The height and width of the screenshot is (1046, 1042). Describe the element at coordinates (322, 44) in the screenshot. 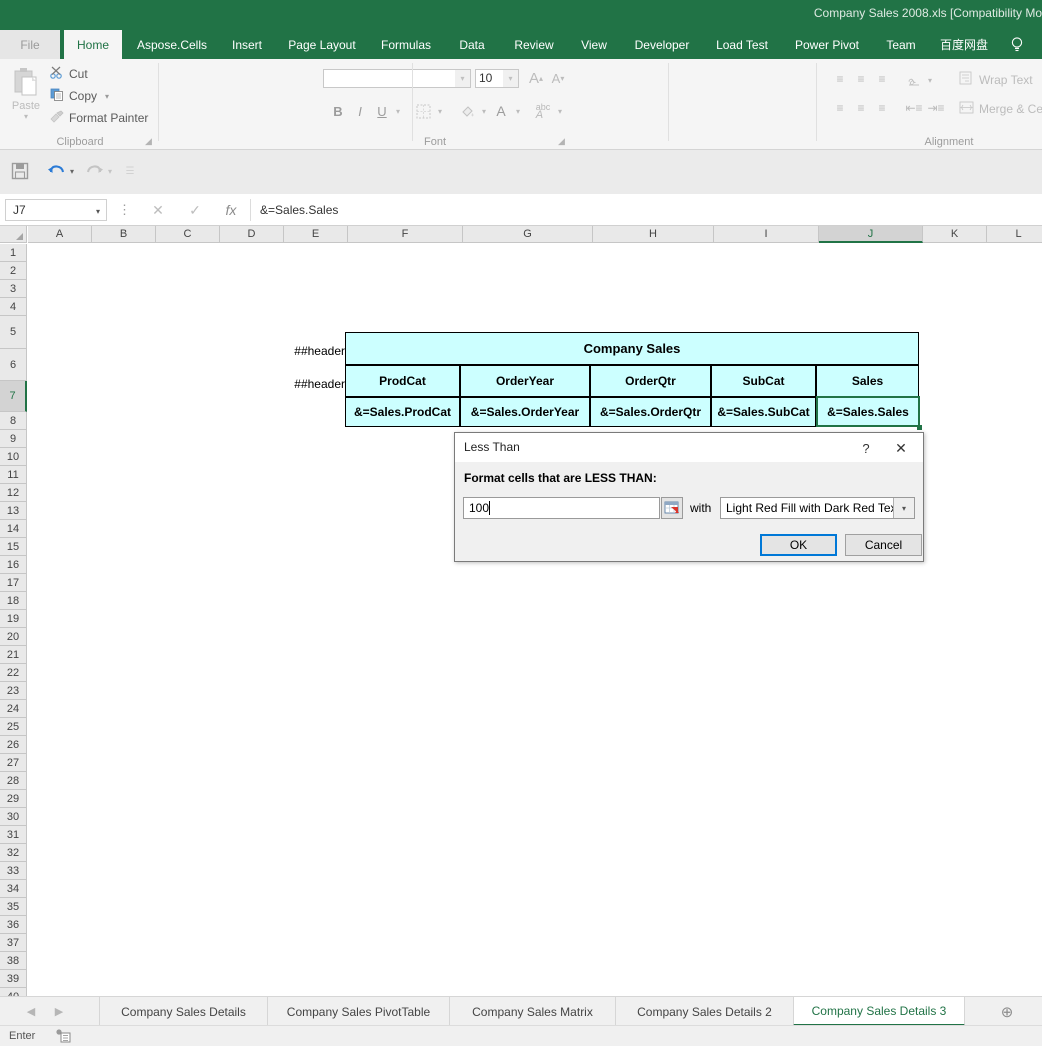

I see `ribbon-tab-page-layout: Page Layout` at that location.